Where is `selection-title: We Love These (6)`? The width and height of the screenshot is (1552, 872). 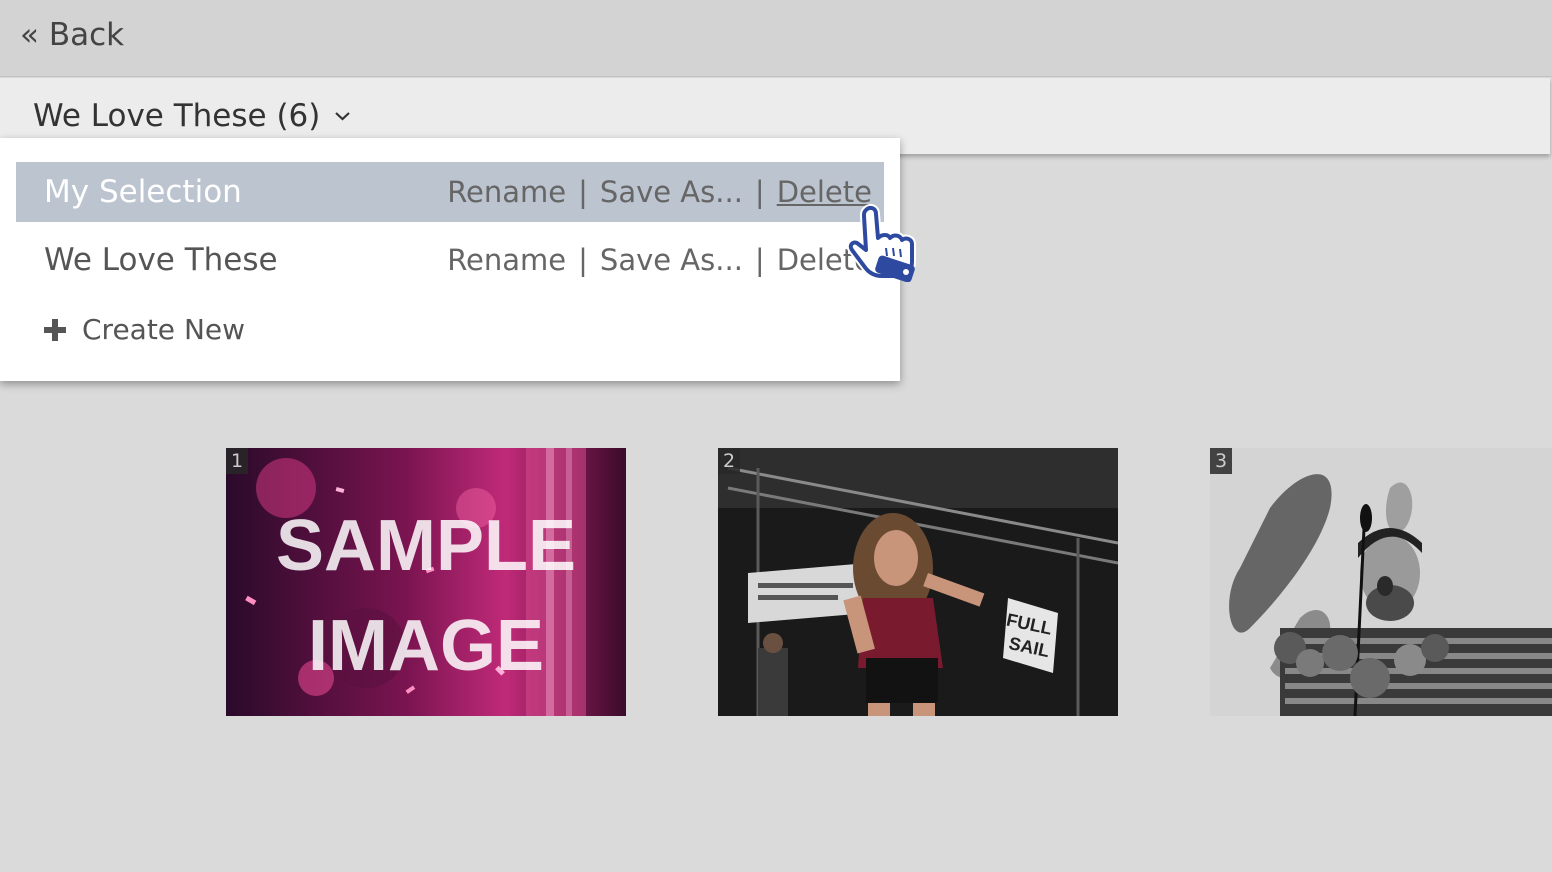
selection-title: We Love These (6) is located at coordinates (177, 116).